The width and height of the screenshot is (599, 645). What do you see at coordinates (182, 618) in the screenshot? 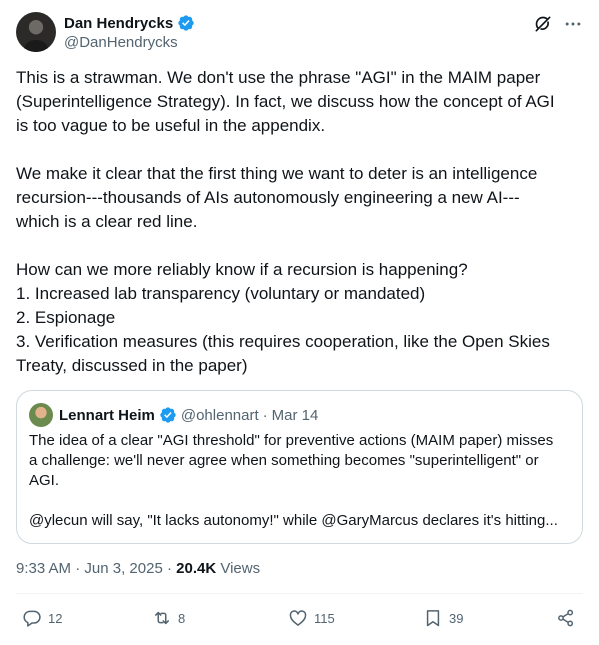
I see `repost-count: 8` at bounding box center [182, 618].